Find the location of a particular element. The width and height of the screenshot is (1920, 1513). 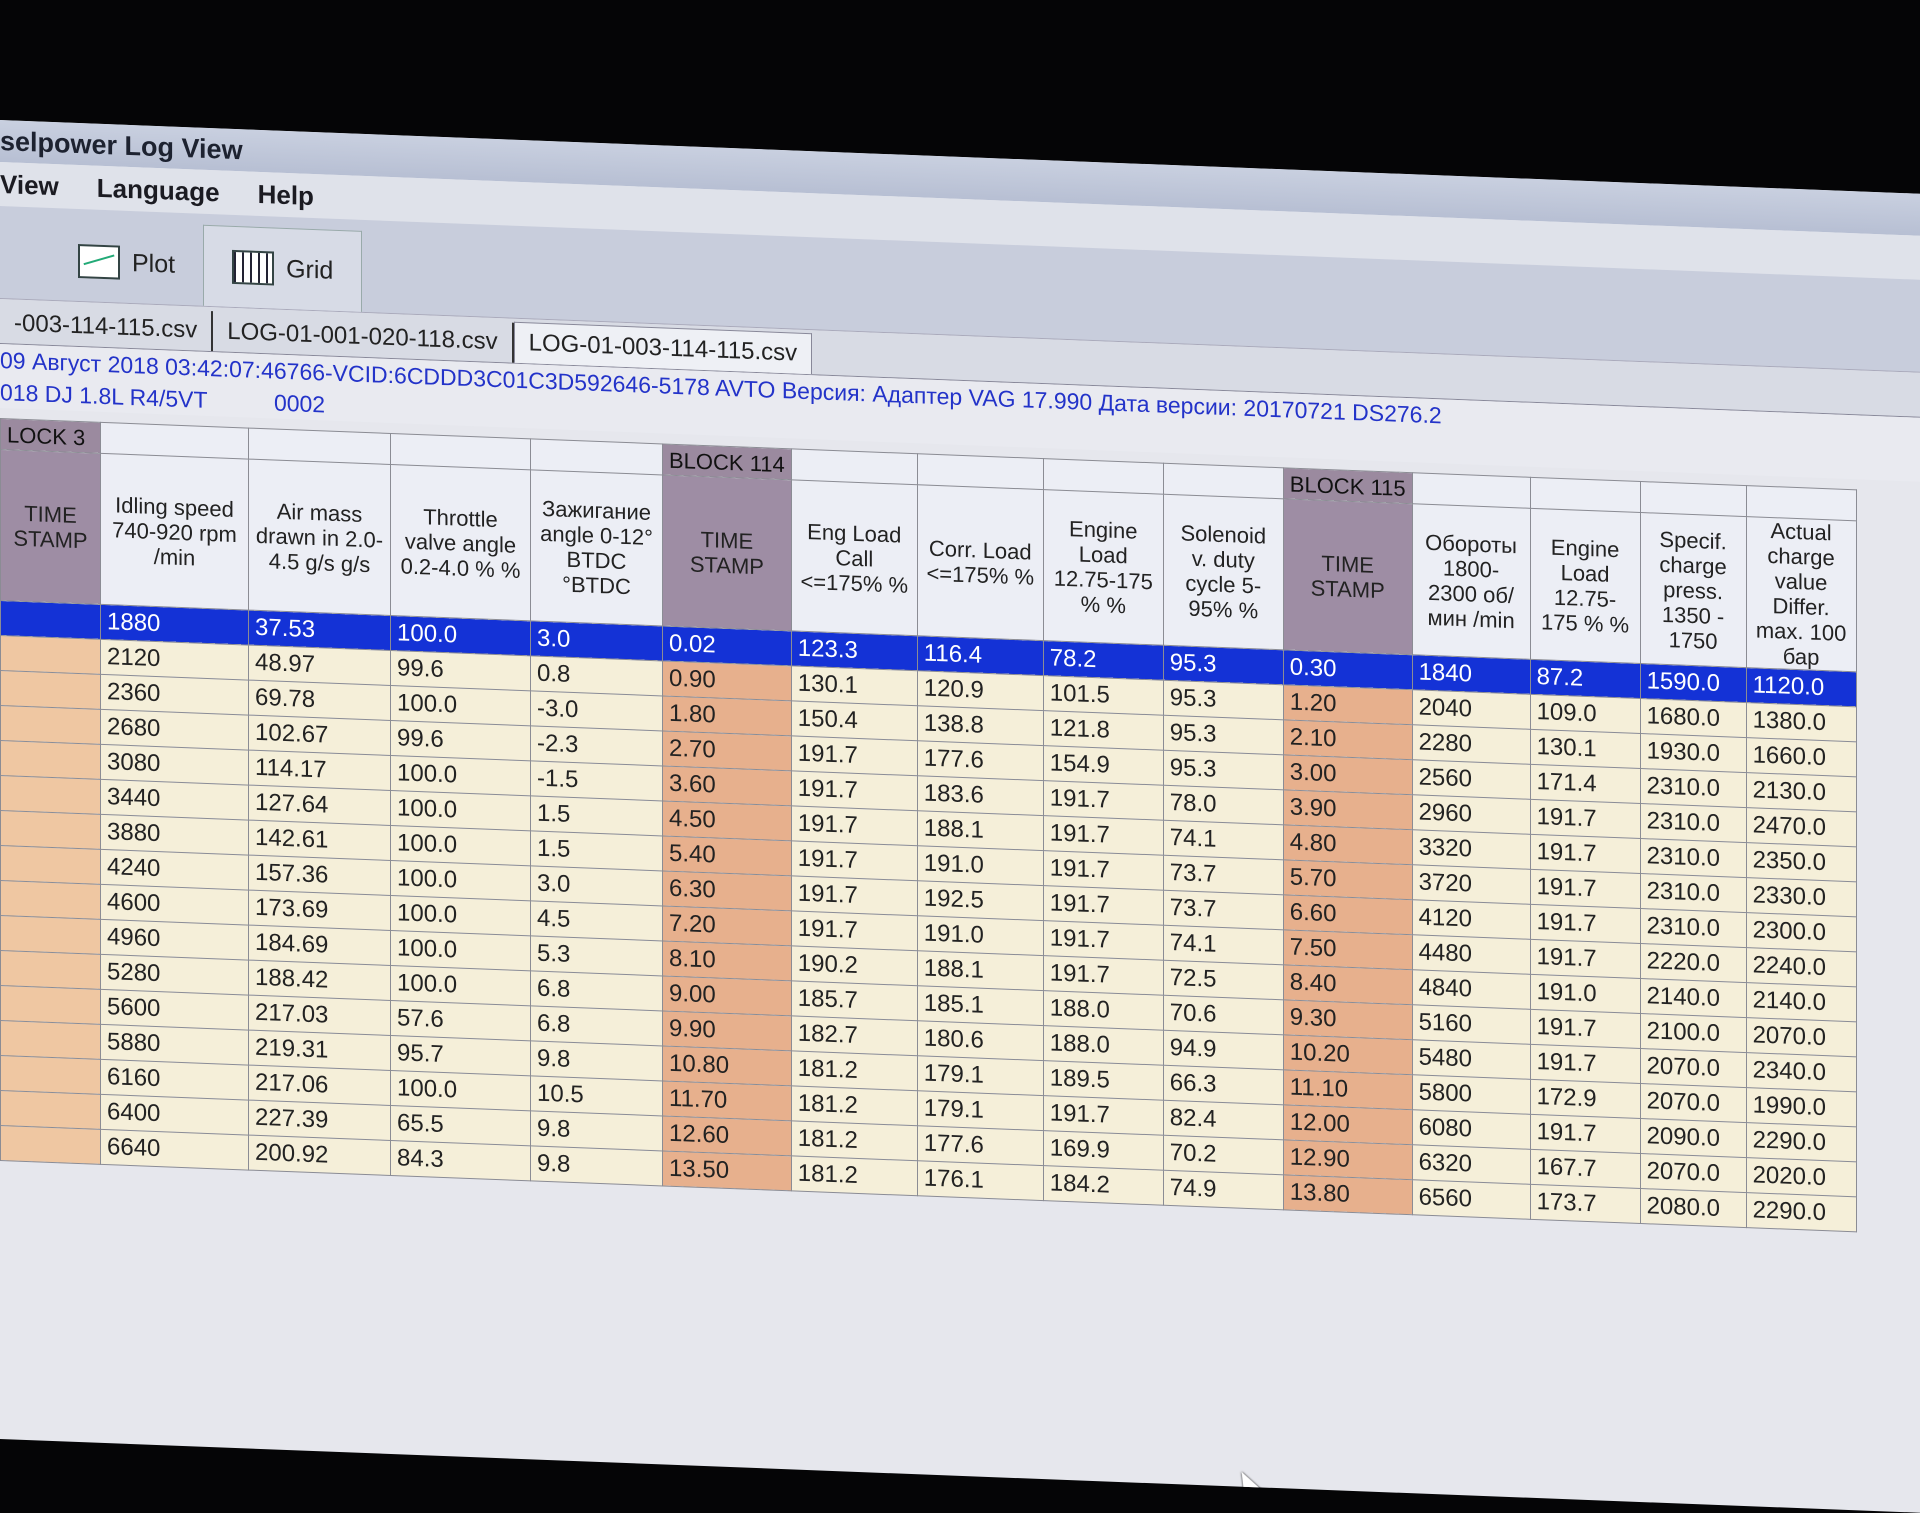

table-cell: 192.5 is located at coordinates (980, 900).